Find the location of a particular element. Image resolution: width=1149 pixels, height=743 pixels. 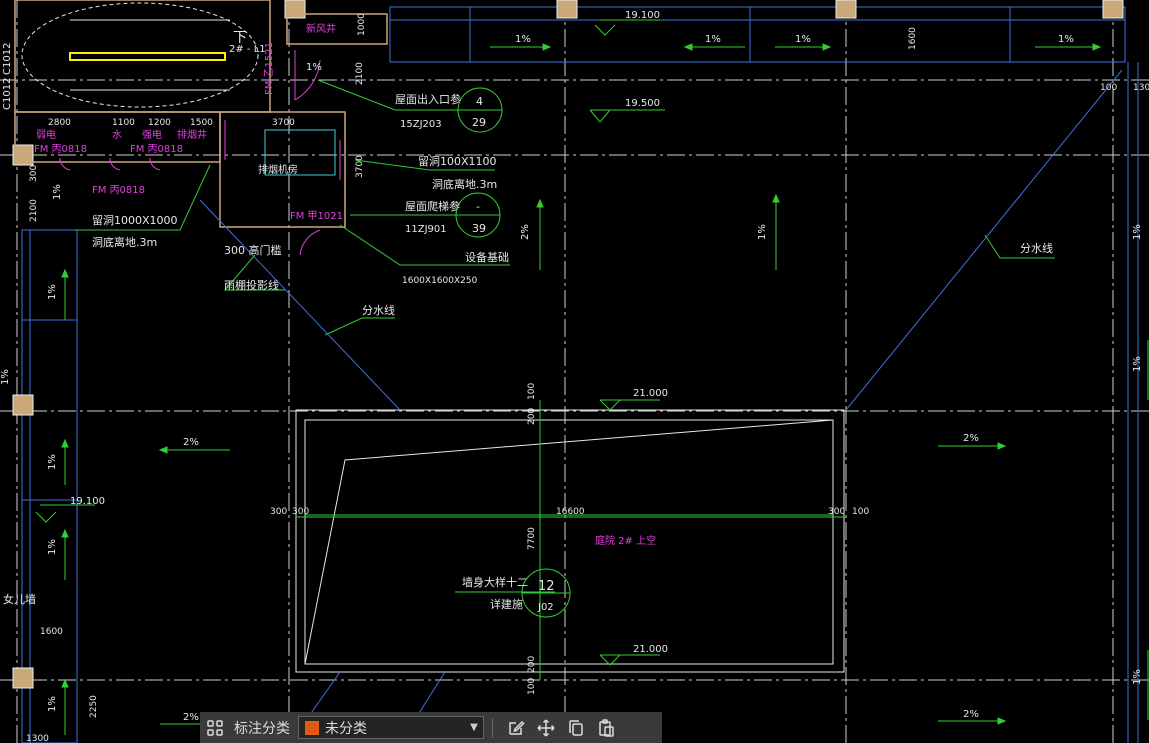

dim-1000: 1000 is located at coordinates (362, 24).